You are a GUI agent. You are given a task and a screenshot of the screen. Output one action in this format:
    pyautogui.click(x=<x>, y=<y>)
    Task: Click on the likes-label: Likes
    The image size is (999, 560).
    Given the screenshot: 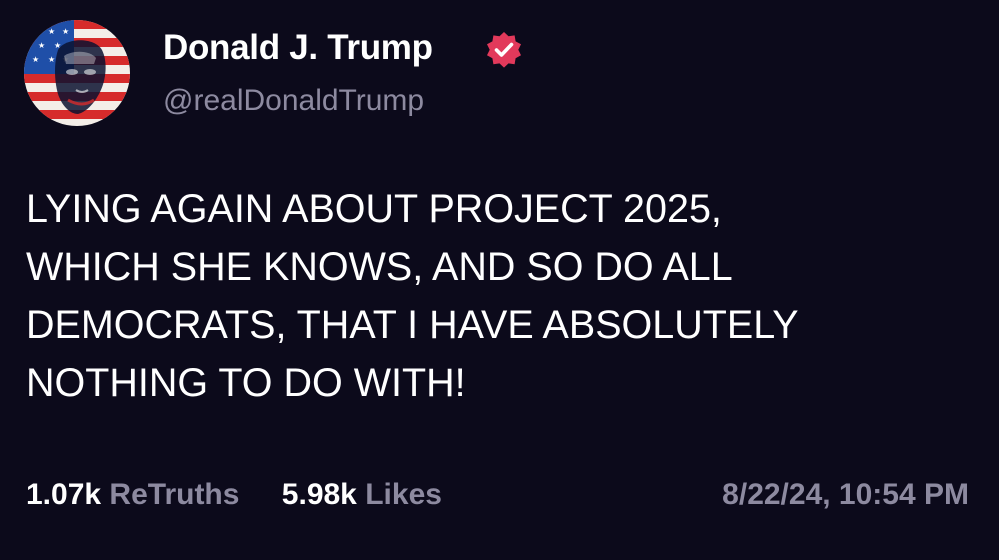 What is the action you would take?
    pyautogui.click(x=403, y=494)
    